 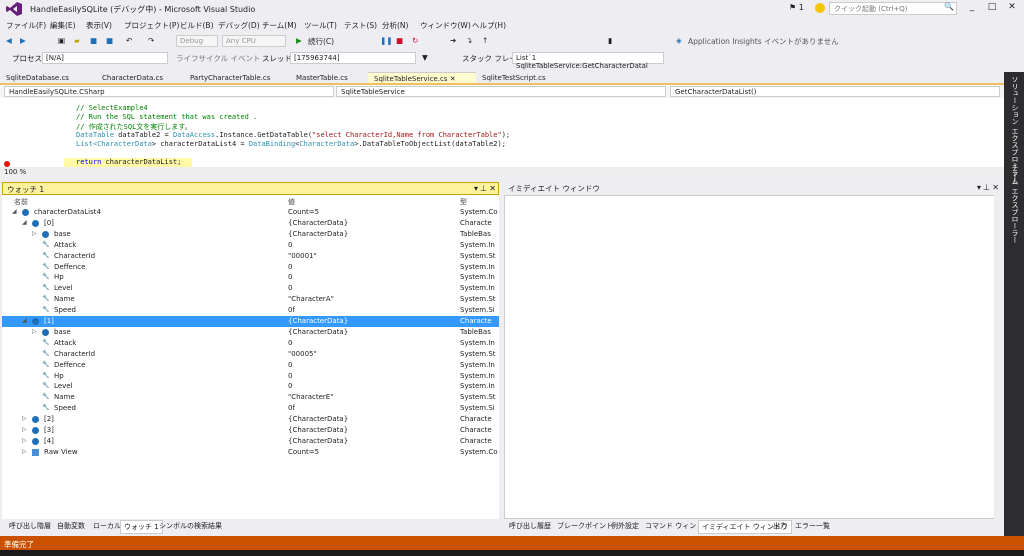 I want to click on table-row: ▷ Raw View Count=5 System.Co, so click(x=250, y=452).